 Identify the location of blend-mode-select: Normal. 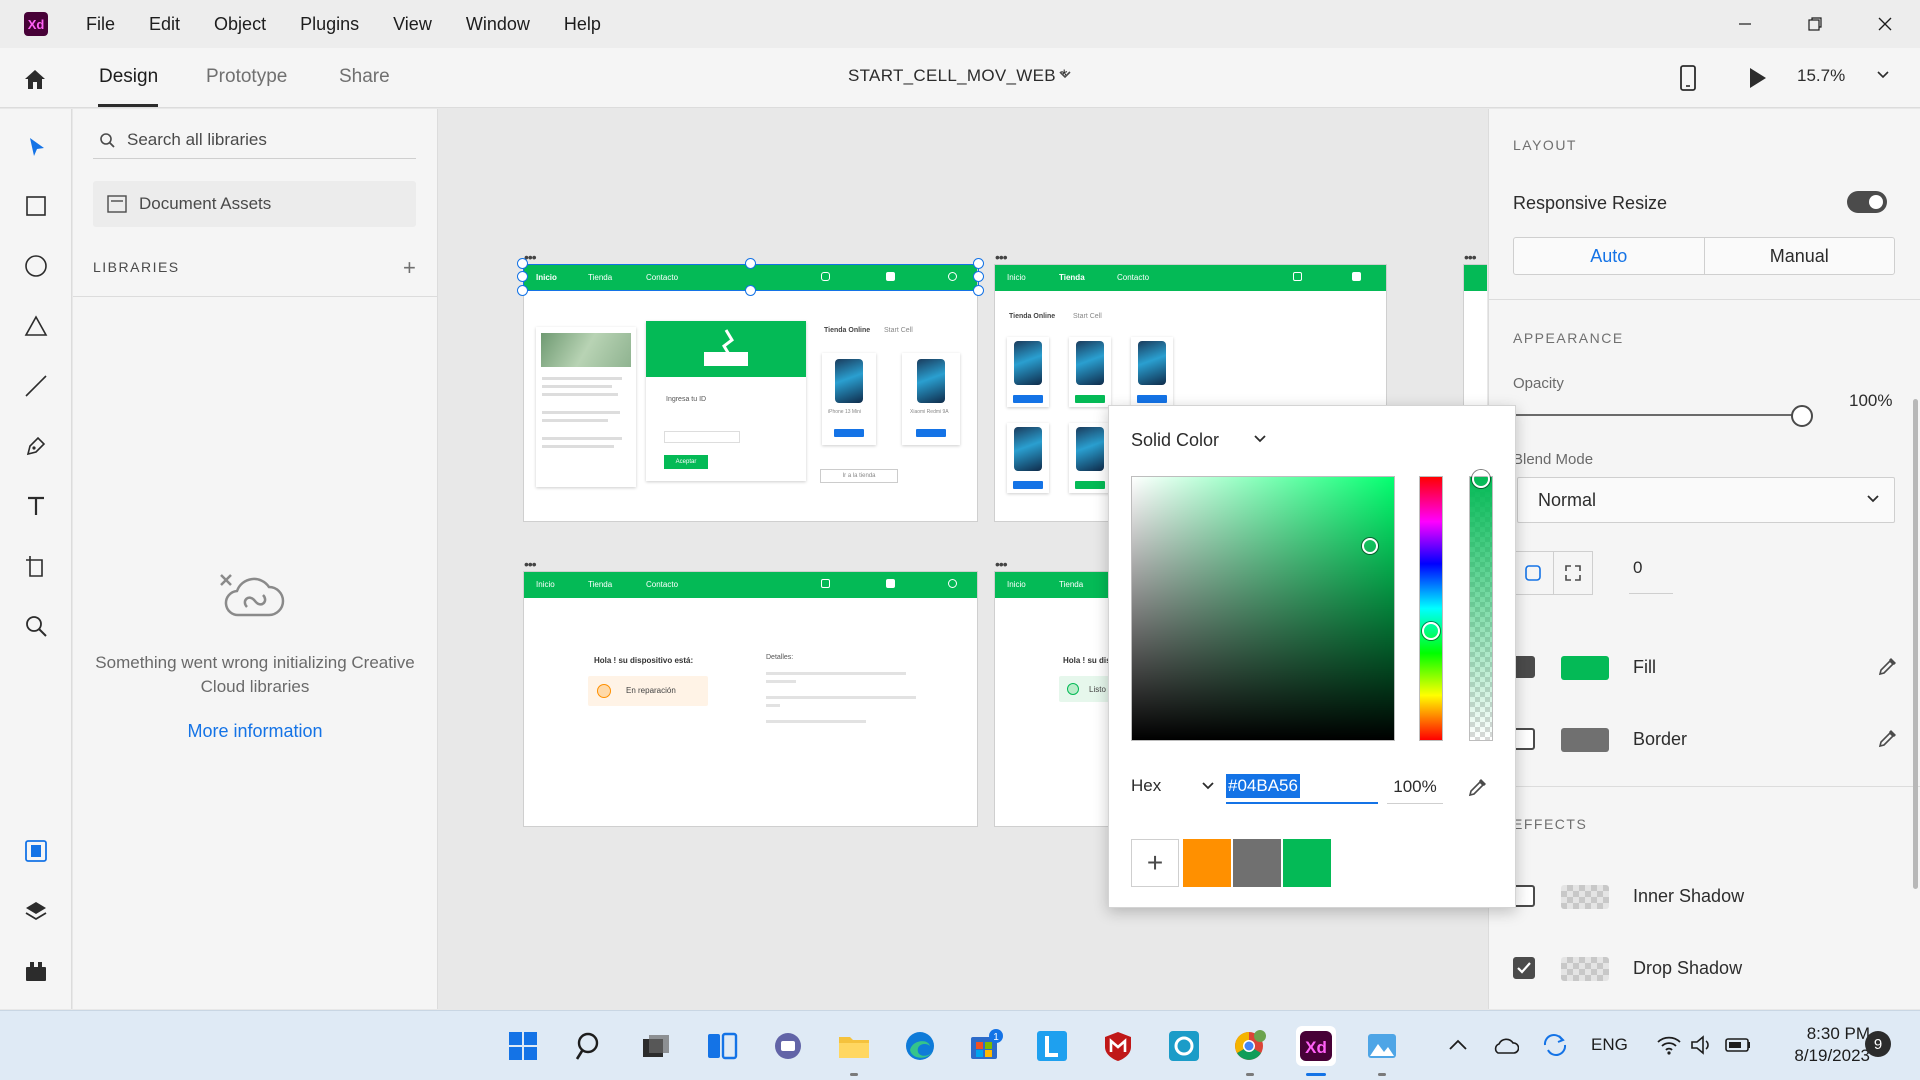
(1706, 500).